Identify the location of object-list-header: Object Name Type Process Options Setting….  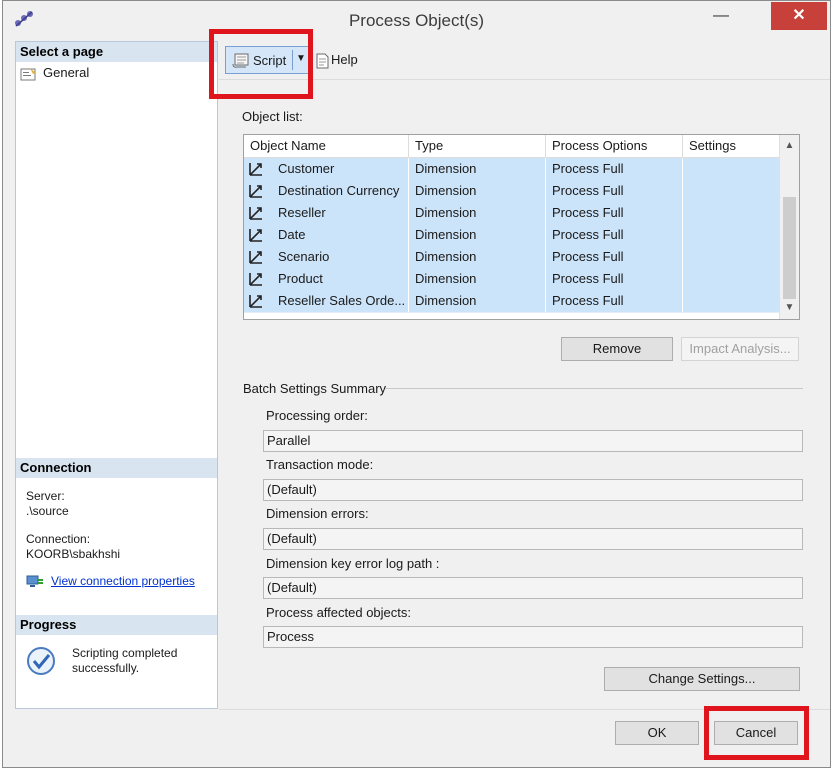
(512, 146).